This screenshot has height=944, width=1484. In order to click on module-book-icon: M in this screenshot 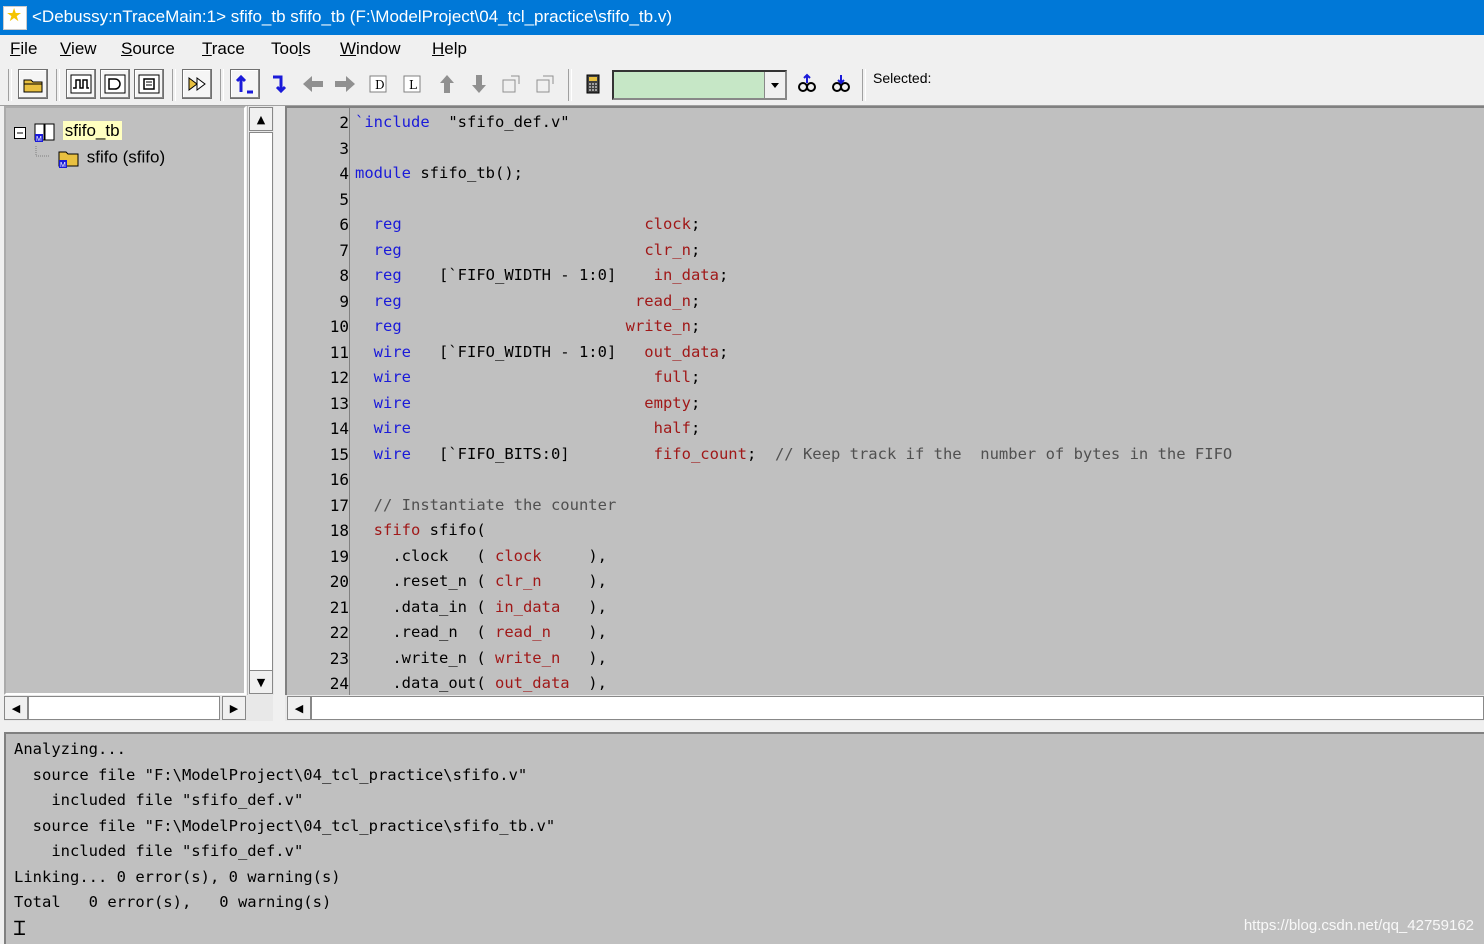, I will do `click(44, 133)`.